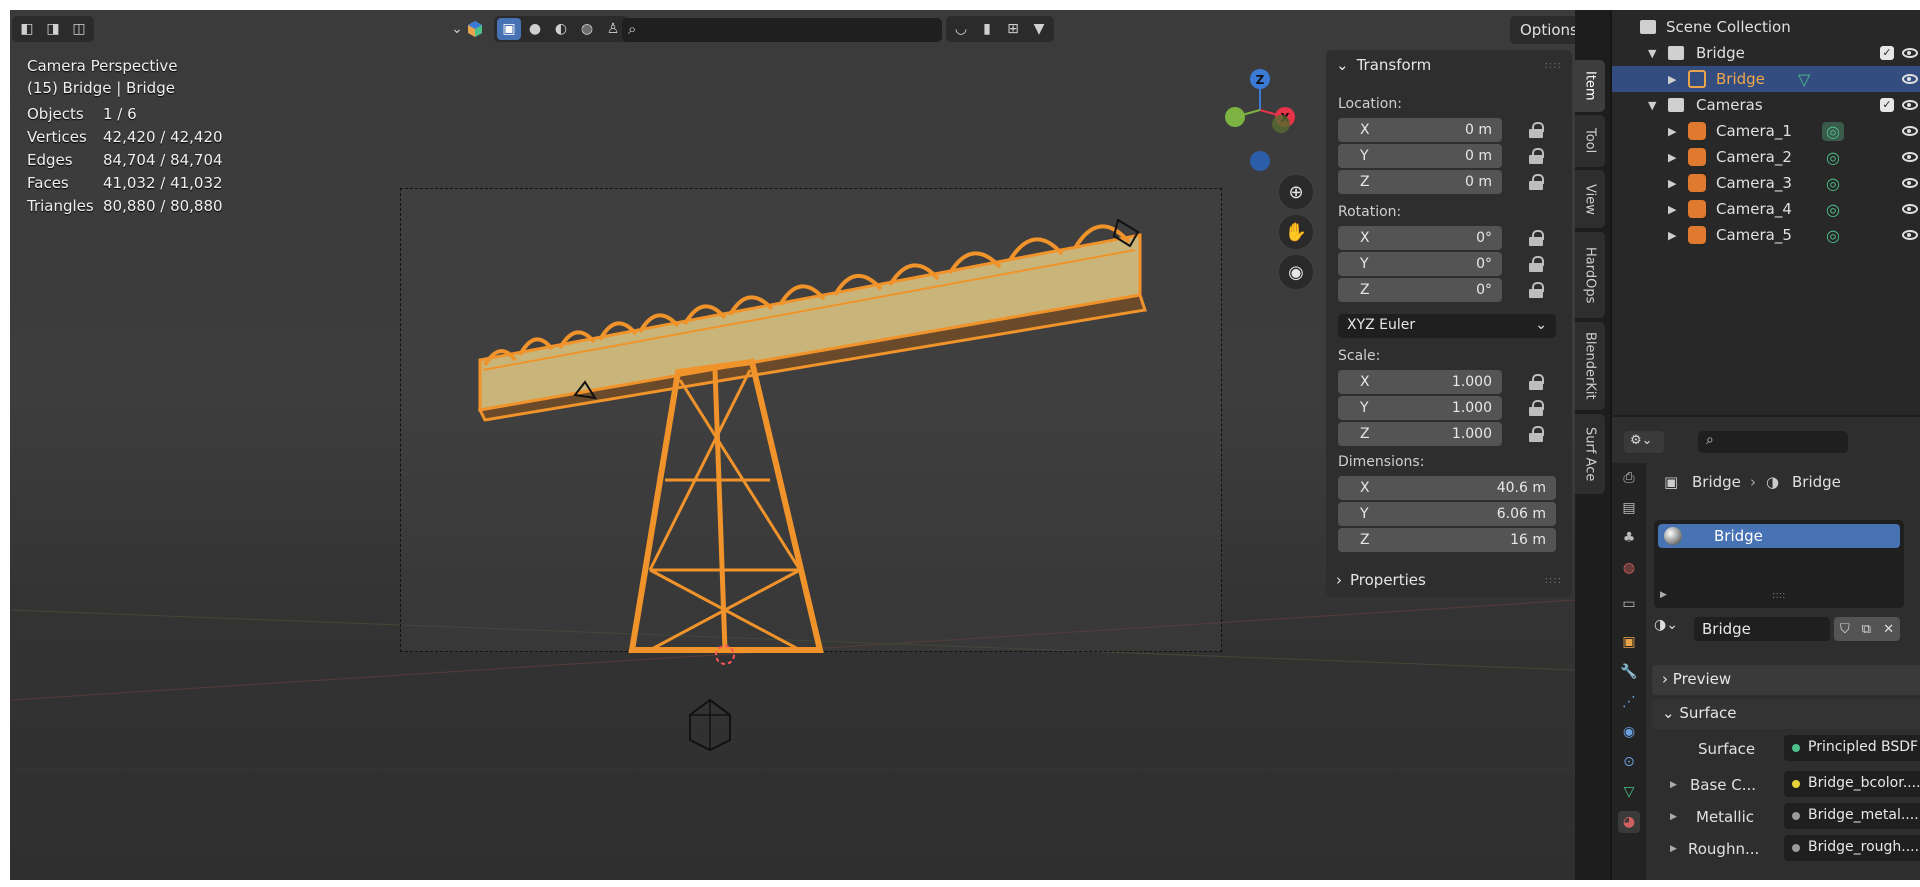  Describe the element at coordinates (1296, 232) in the screenshot. I see `pan-hand-icon: ✋` at that location.